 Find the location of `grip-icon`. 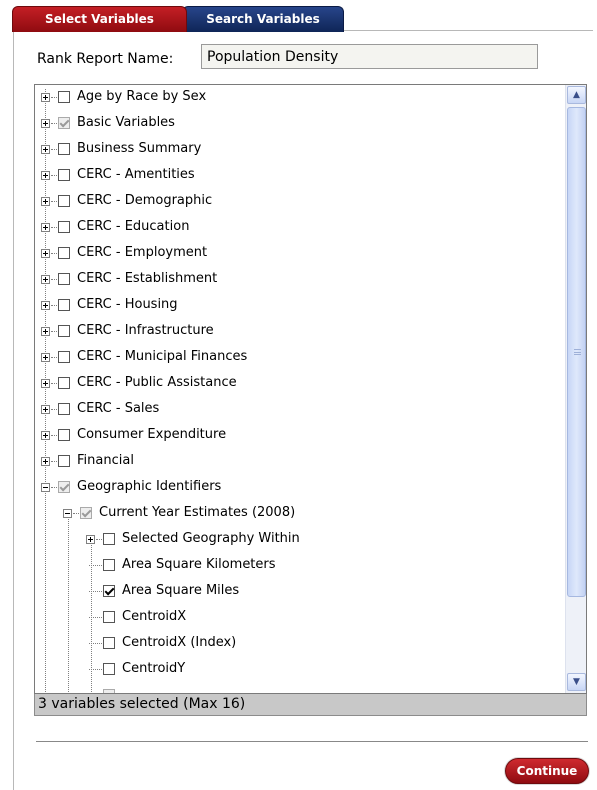

grip-icon is located at coordinates (577, 352).